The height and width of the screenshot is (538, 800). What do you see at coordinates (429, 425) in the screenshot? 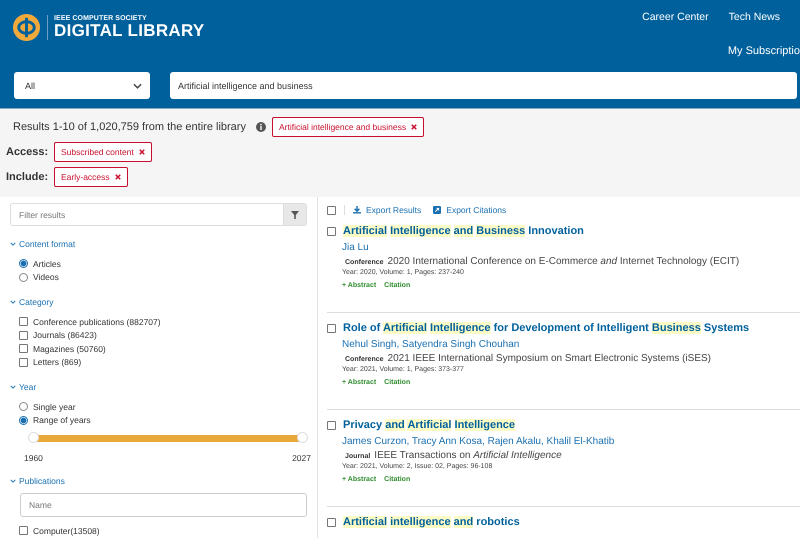
I see `result-title: Privacy and Artificial Intelligence` at bounding box center [429, 425].